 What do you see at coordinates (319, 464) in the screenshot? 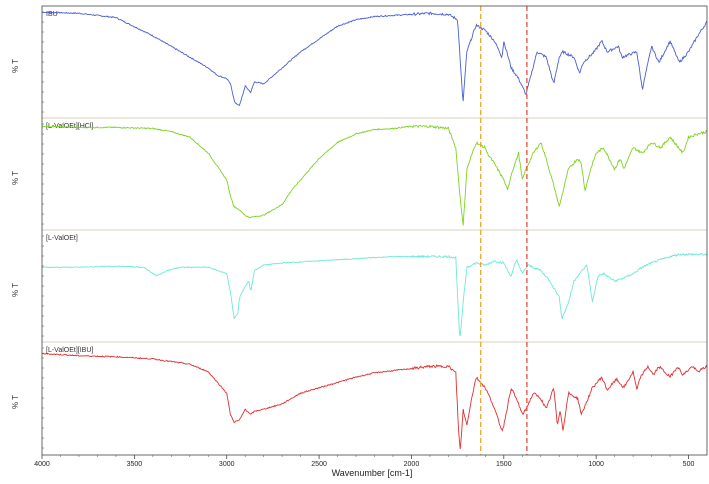
I see `x-tick-label: 2500` at bounding box center [319, 464].